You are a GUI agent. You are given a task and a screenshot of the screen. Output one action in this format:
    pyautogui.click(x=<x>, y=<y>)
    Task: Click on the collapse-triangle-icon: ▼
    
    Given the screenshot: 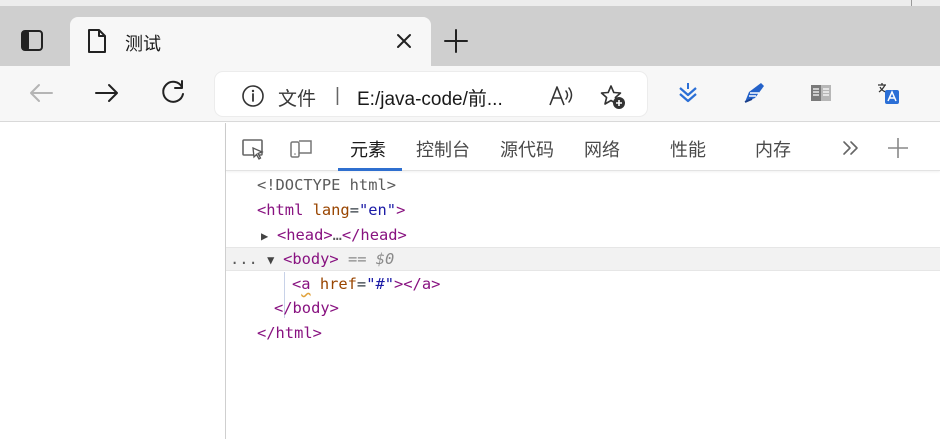 What is the action you would take?
    pyautogui.click(x=275, y=260)
    